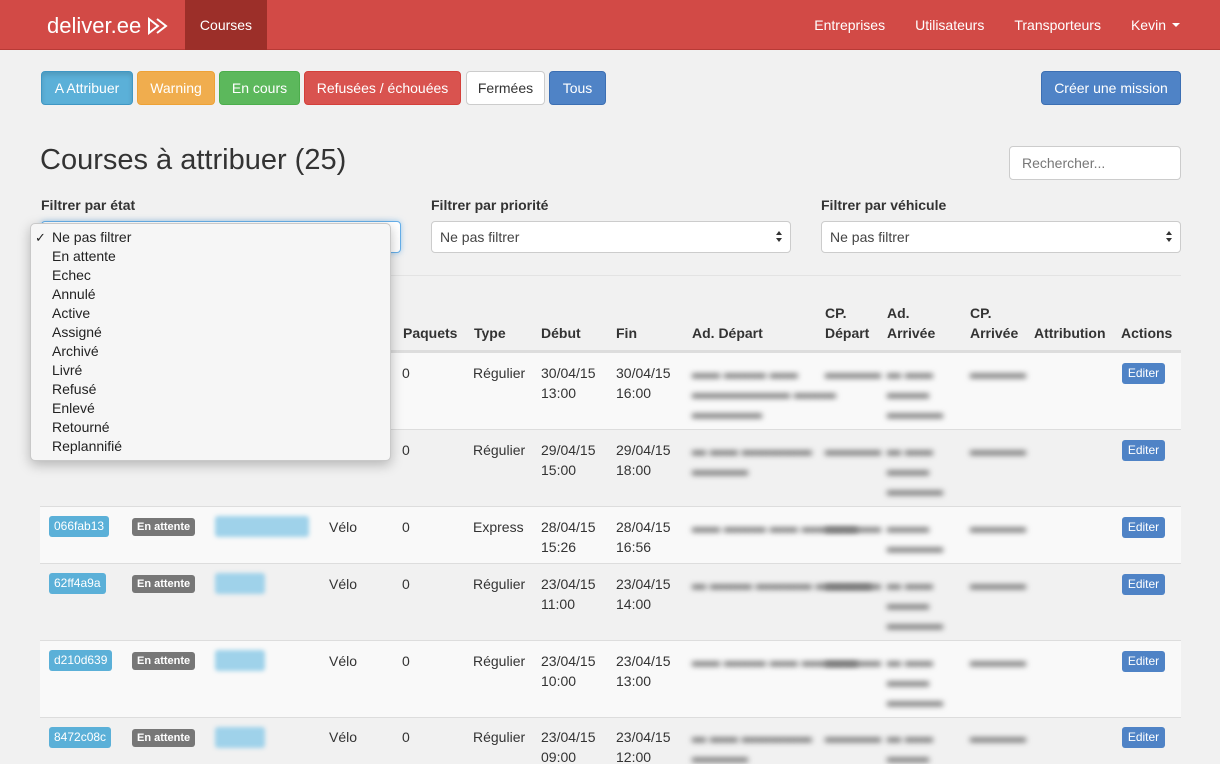  I want to click on th-cp-arrivee: CP. Arrivée, so click(994, 323).